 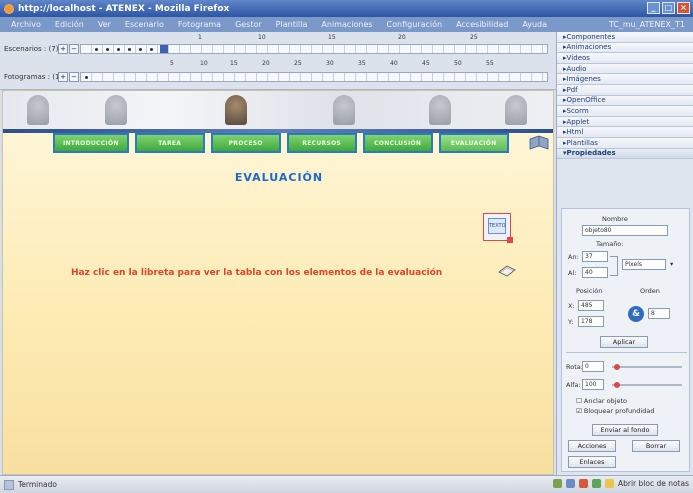 What do you see at coordinates (625, 111) in the screenshot?
I see `section-scorm: ▸ Scorm` at bounding box center [625, 111].